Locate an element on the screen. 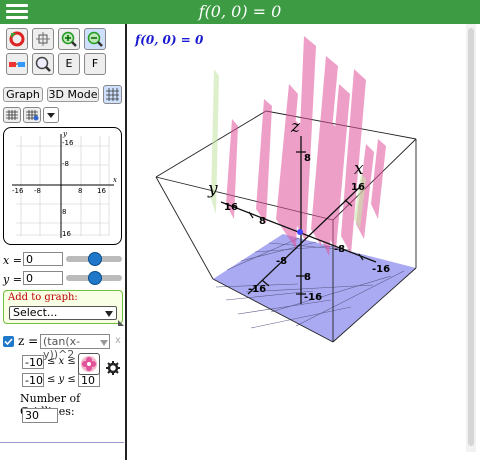 The height and width of the screenshot is (460, 480). 3d-mode-button: 3D Mode is located at coordinates (73, 94).